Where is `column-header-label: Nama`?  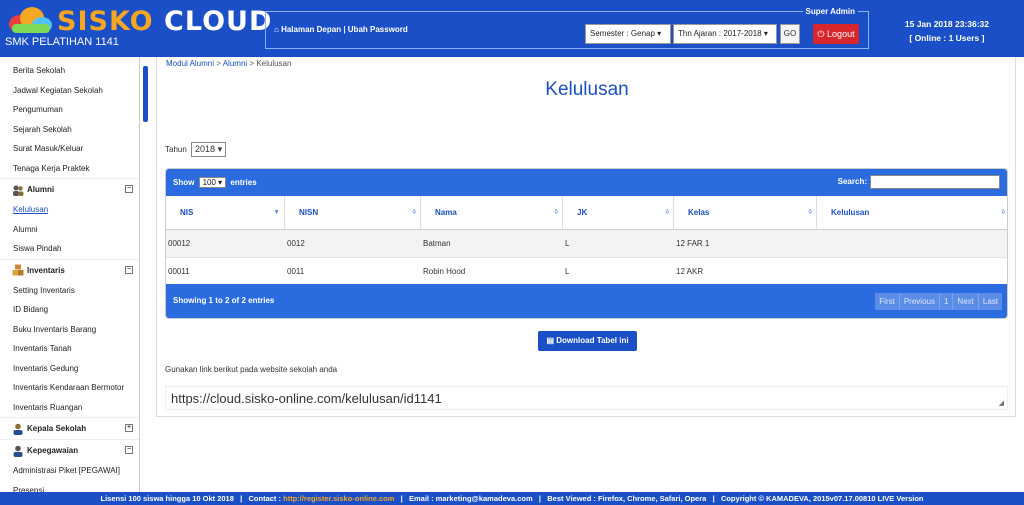
column-header-label: Nama is located at coordinates (446, 212).